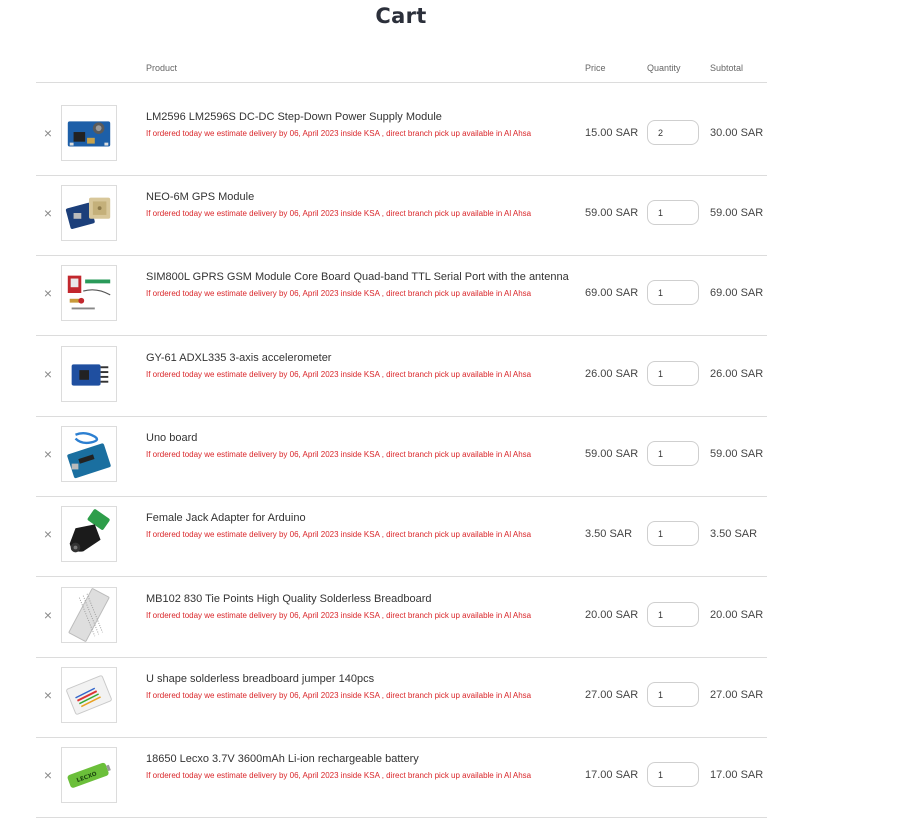  I want to click on product-thumbnail: LECXO, so click(89, 775).